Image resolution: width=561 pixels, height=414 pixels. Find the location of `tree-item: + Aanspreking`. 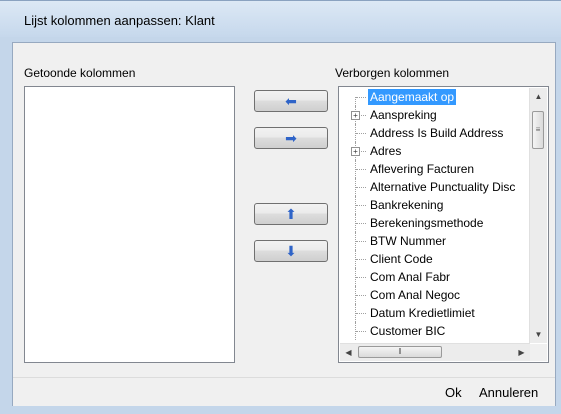

tree-item: + Aanspreking is located at coordinates (435, 115).